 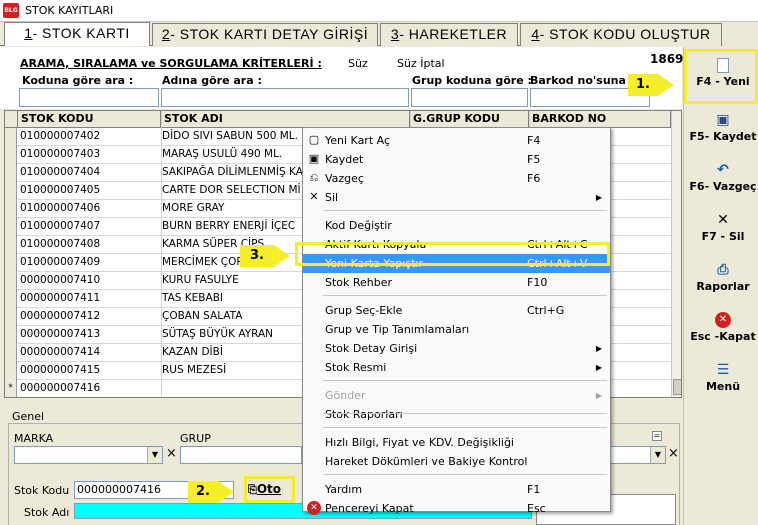 What do you see at coordinates (723, 130) in the screenshot?
I see `save-button: ▣ F5- Kaydet` at bounding box center [723, 130].